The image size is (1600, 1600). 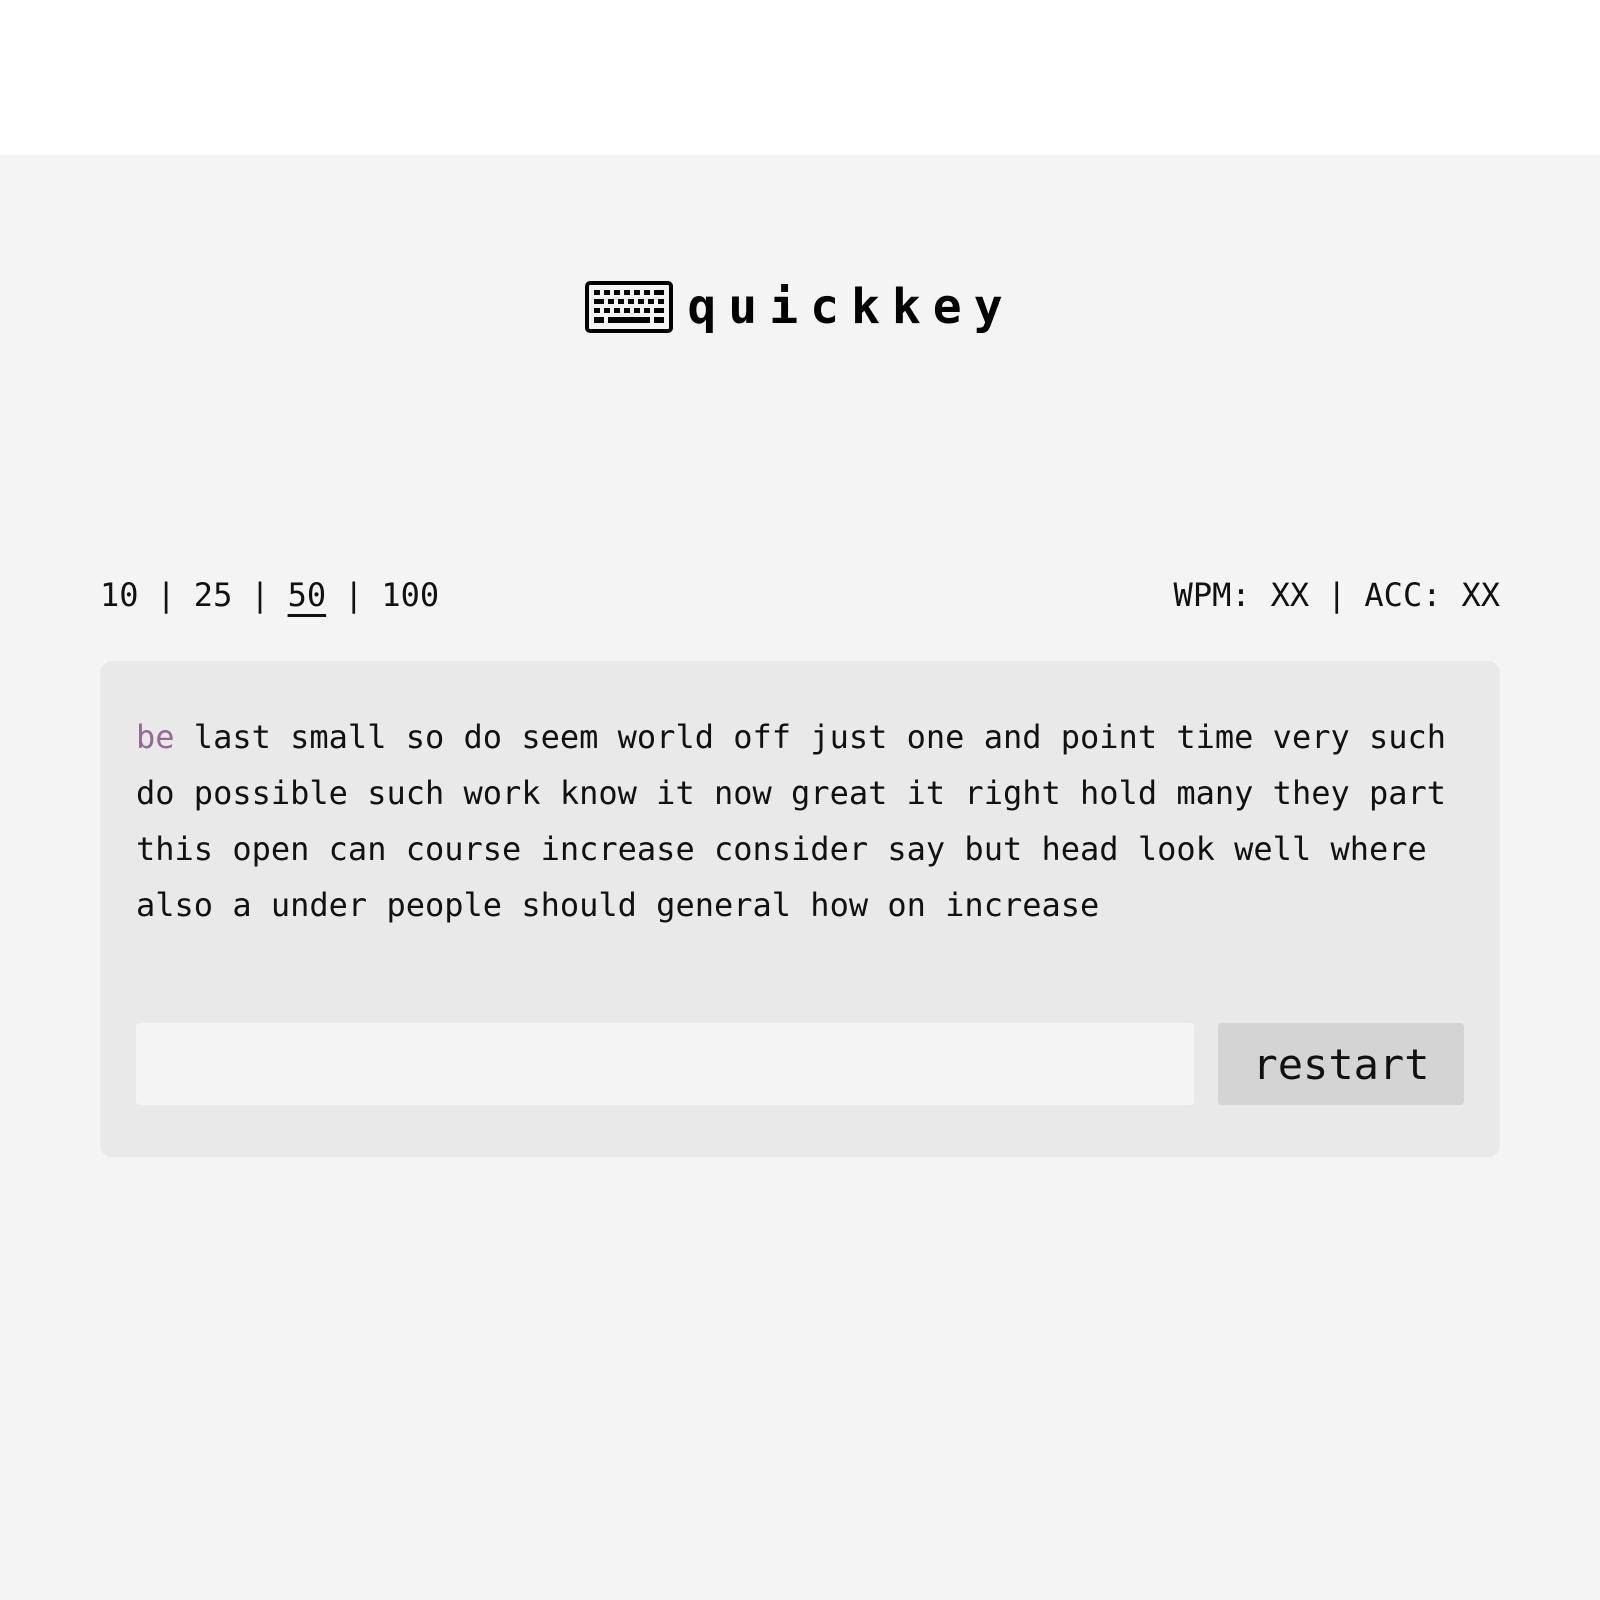 What do you see at coordinates (1378, 849) in the screenshot?
I see `word: where` at bounding box center [1378, 849].